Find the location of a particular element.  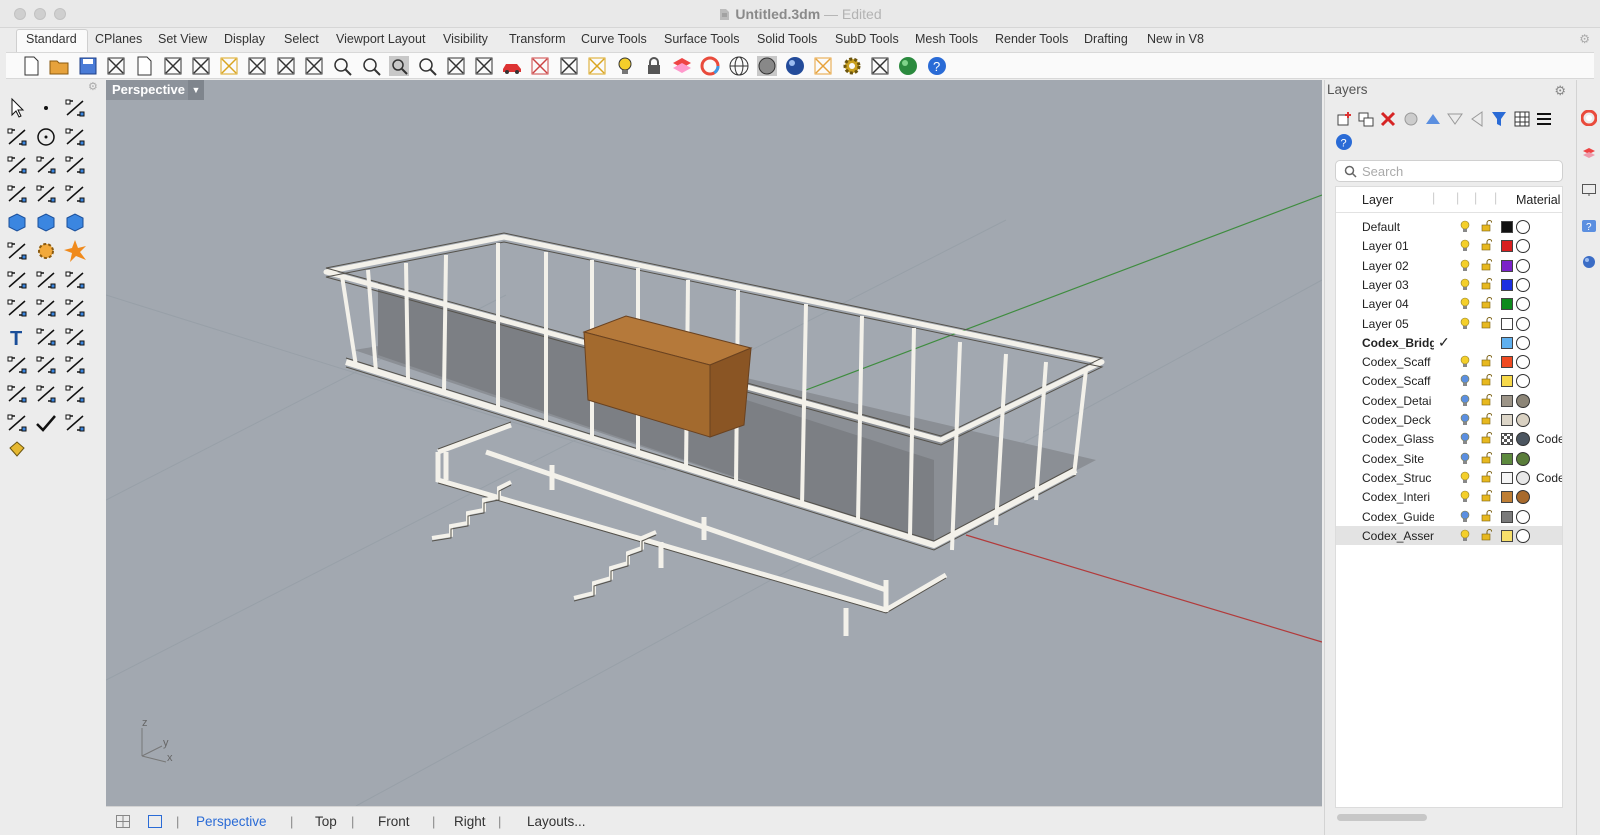

layer-row: Codex_Interi is located at coordinates (1449, 496).